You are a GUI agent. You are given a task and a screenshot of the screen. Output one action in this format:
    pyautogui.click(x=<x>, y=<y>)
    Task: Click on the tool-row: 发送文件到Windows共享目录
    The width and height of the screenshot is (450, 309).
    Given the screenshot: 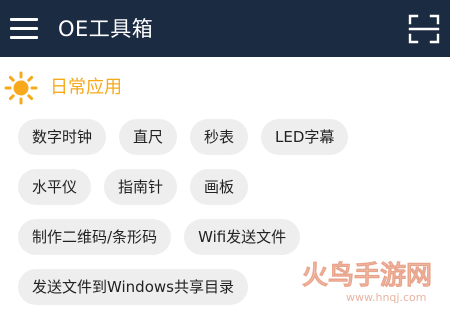 What is the action you would take?
    pyautogui.click(x=133, y=287)
    